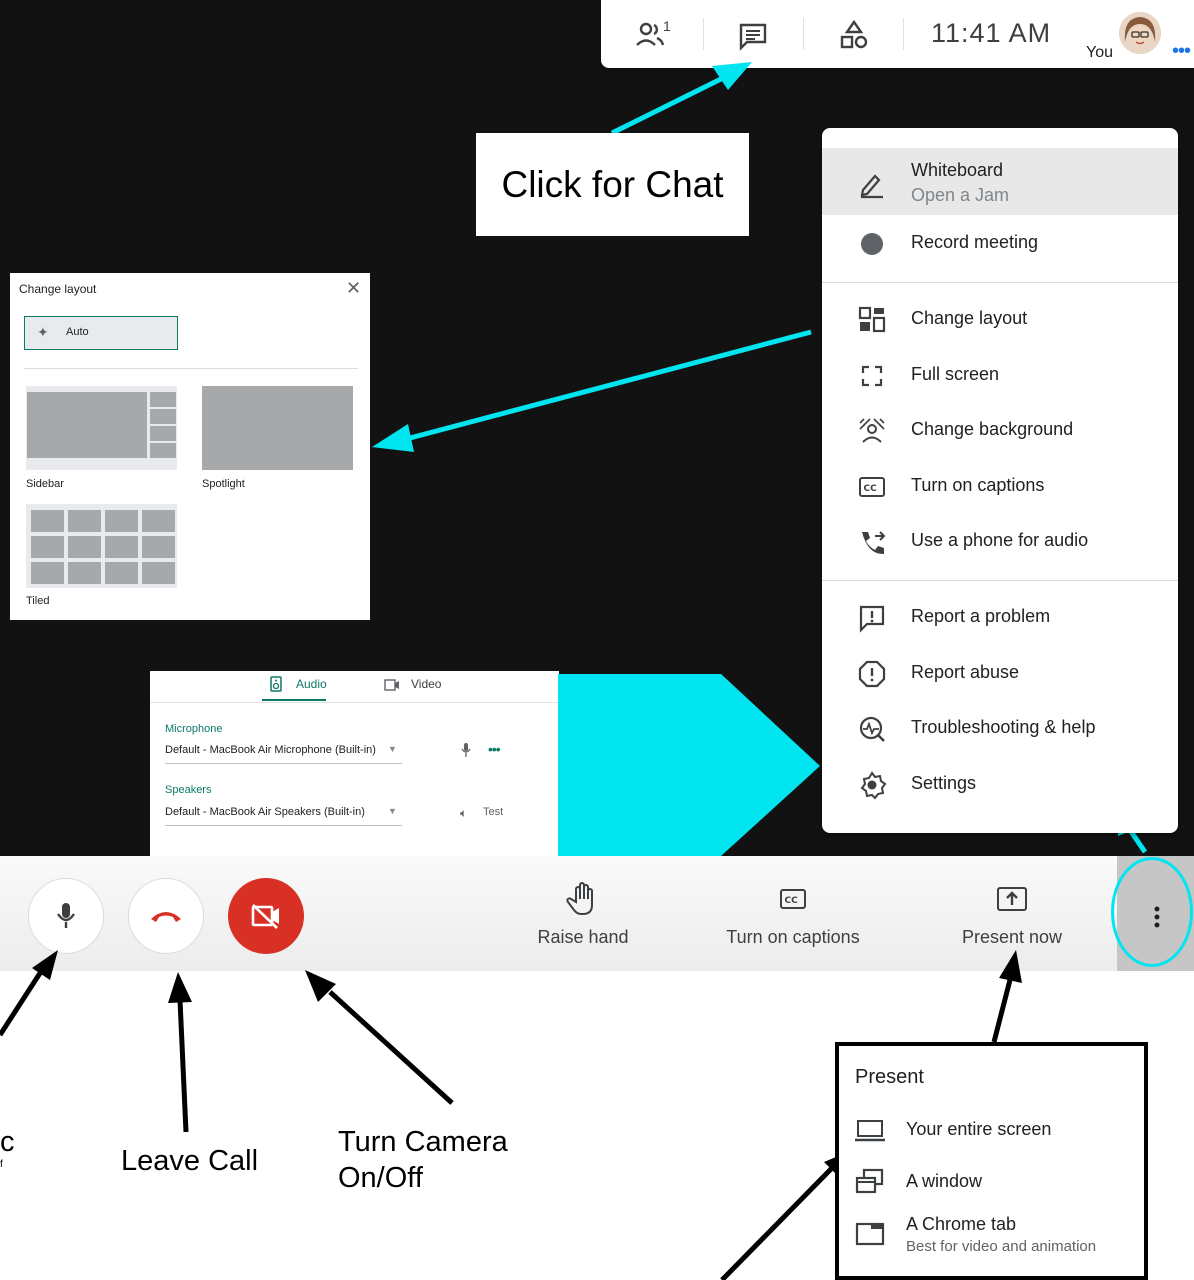 Image resolution: width=1194 pixels, height=1280 pixels. Describe the element at coordinates (1, 1164) in the screenshot. I see `annotation-mic-partial: f` at that location.